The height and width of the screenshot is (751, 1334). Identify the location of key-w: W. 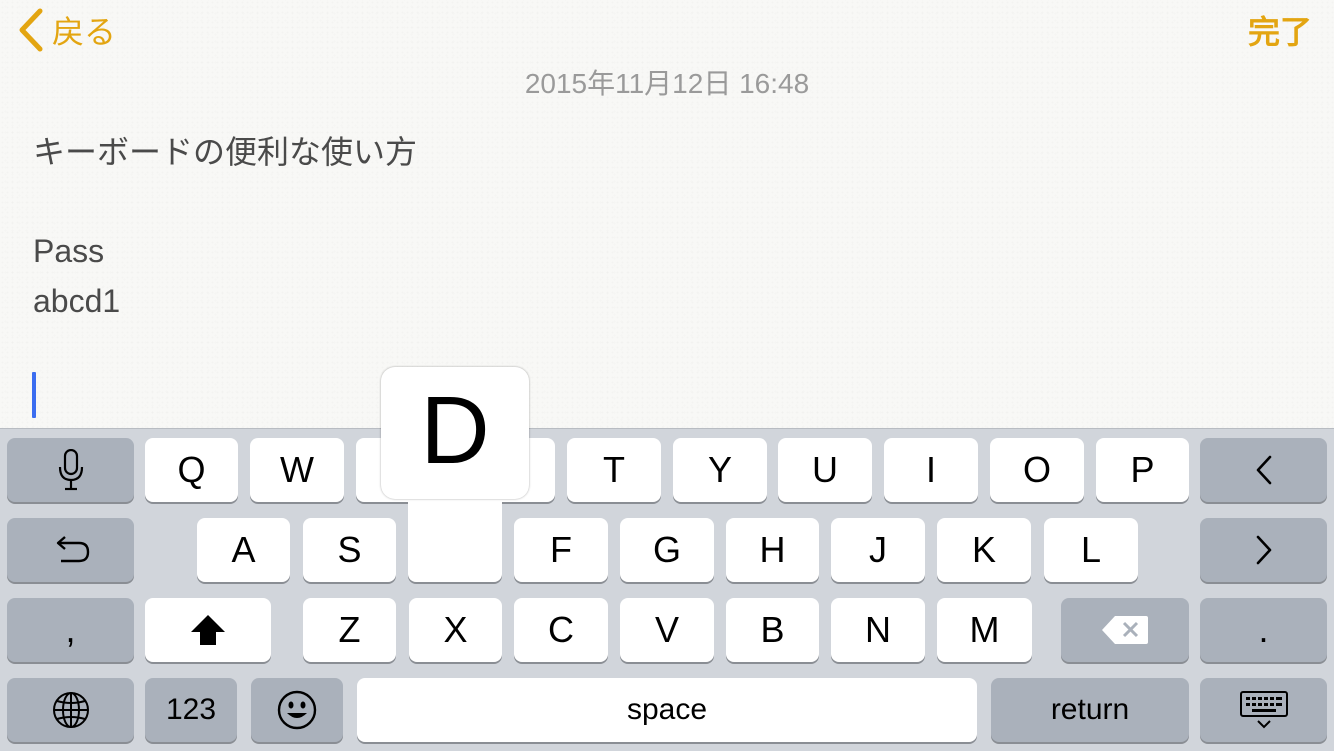
(297, 470).